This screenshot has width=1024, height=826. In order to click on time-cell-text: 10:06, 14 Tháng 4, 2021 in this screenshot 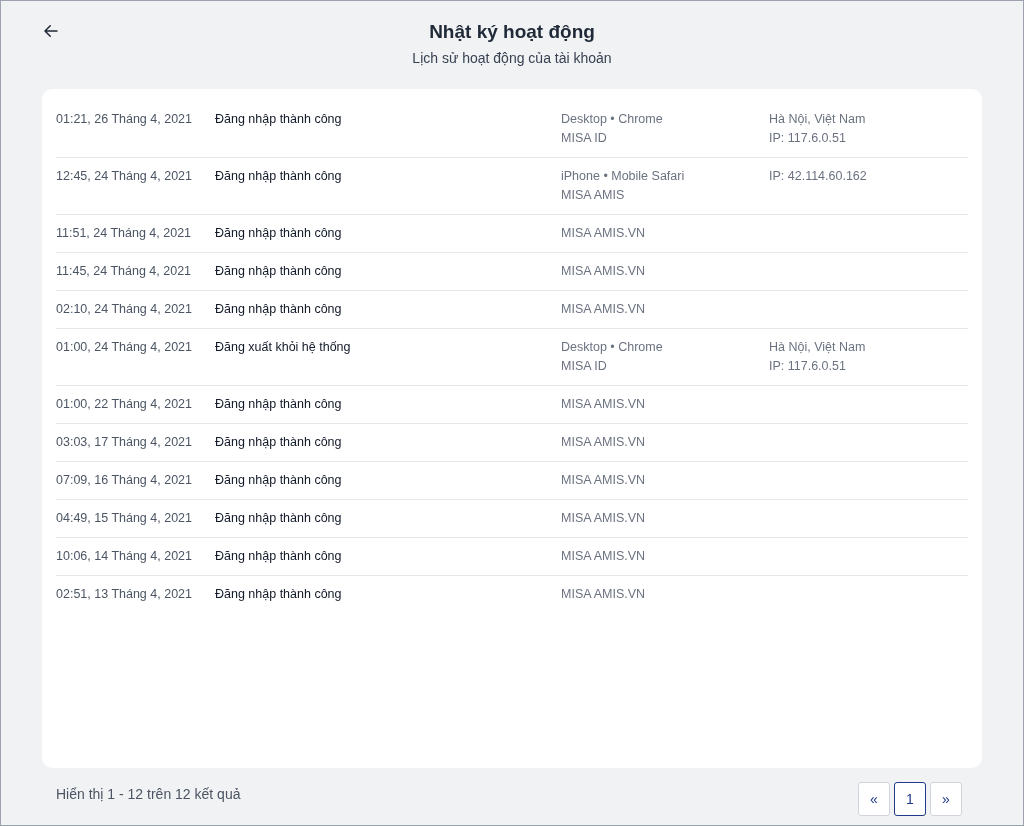, I will do `click(124, 556)`.